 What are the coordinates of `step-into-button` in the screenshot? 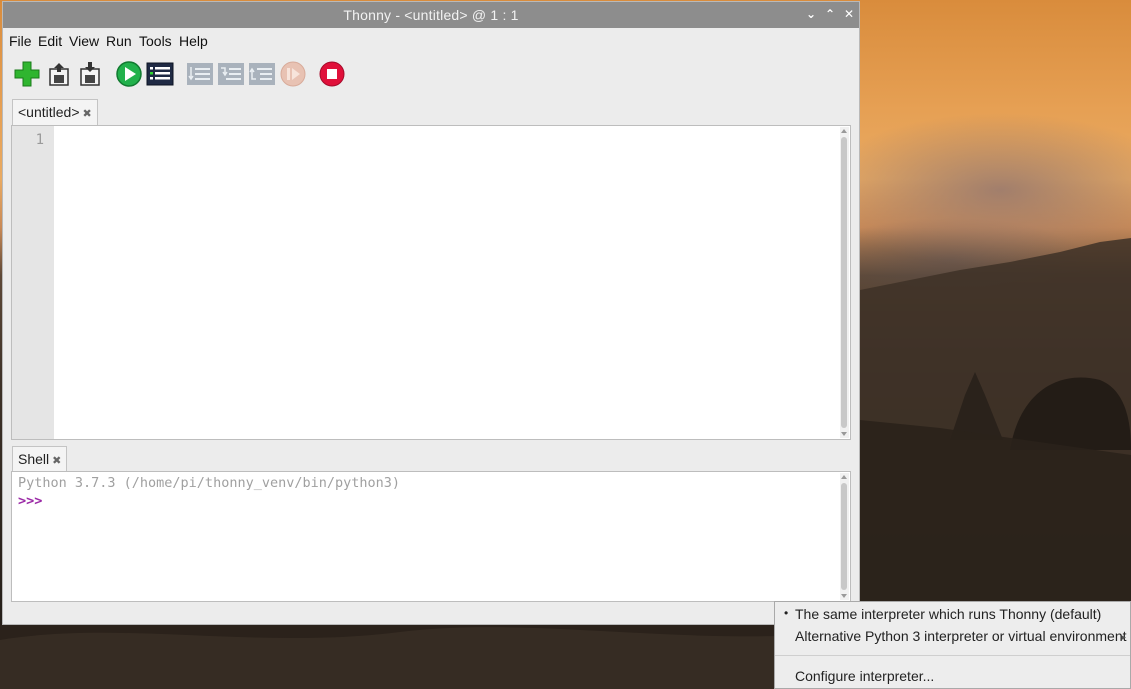 It's located at (231, 74).